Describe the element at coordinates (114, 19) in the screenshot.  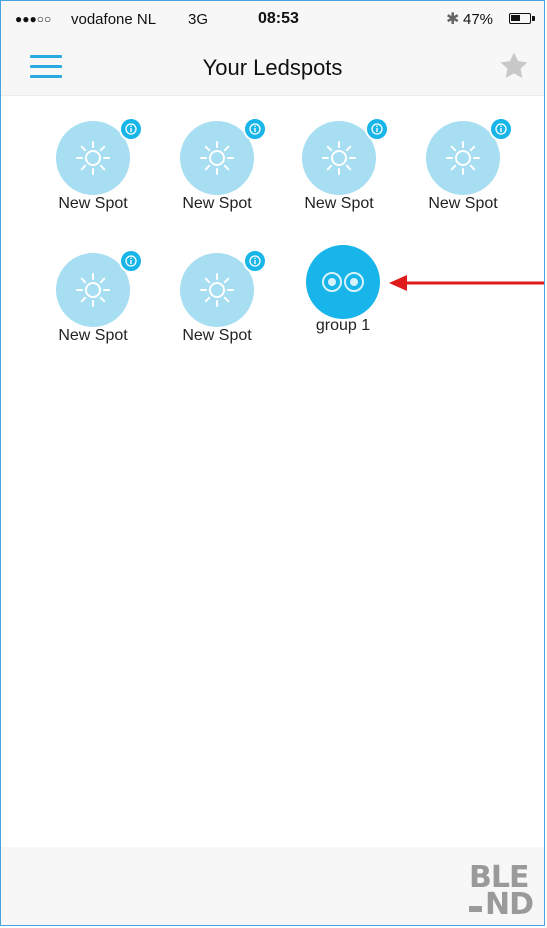
I see `carrier-name: vodafone NL` at that location.